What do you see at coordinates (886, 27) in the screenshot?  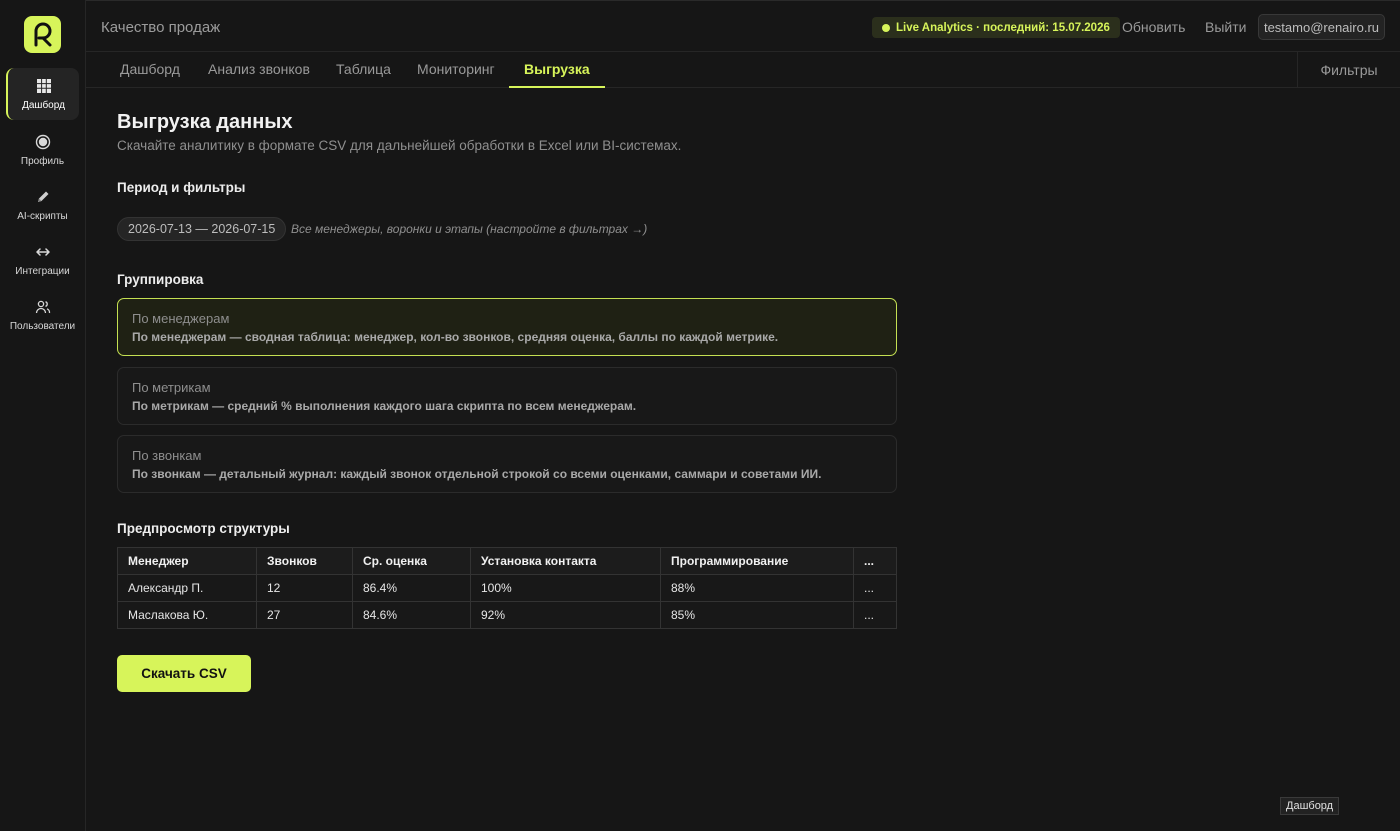 I see `live-status-dot` at bounding box center [886, 27].